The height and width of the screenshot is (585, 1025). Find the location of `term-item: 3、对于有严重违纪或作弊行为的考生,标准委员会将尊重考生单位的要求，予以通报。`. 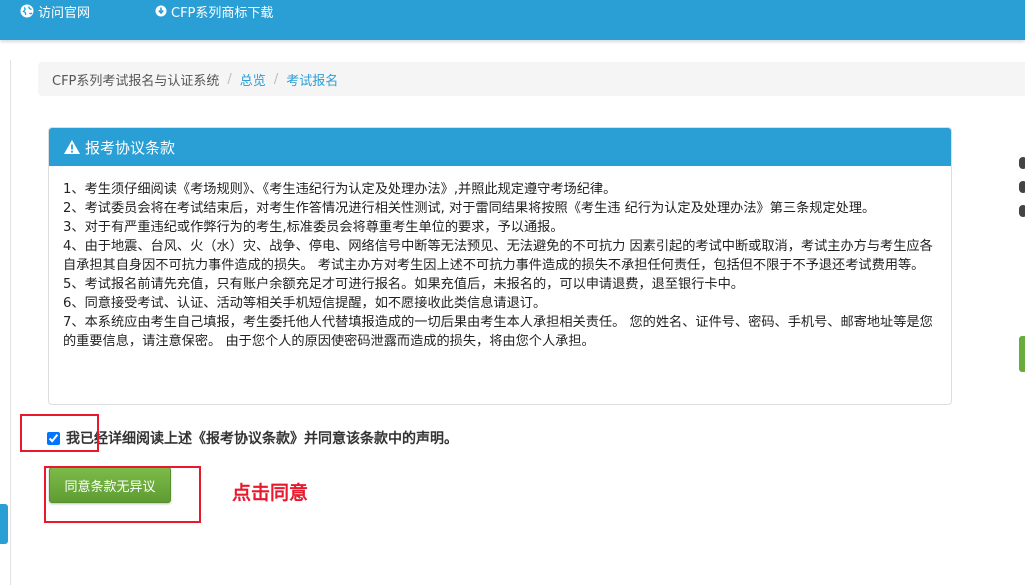

term-item: 3、对于有严重违纪或作弊行为的考生,标准委员会将尊重考生单位的要求，予以通报。 is located at coordinates (313, 227).